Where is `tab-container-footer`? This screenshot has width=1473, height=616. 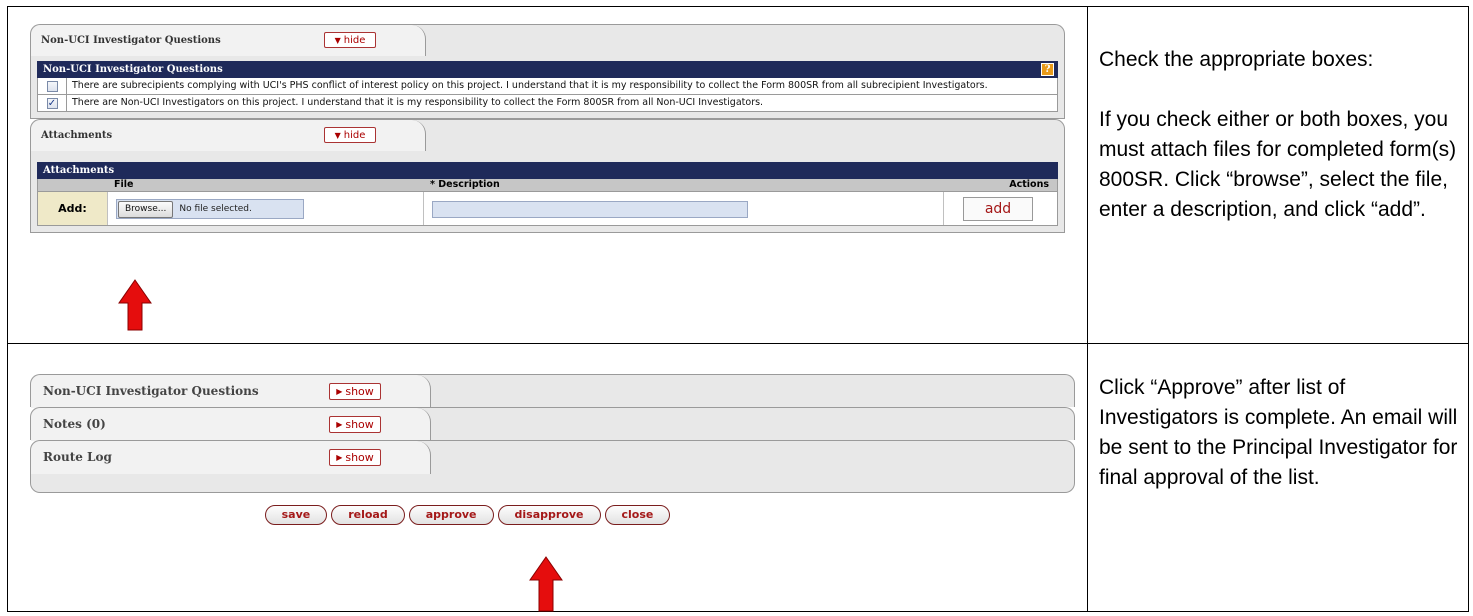
tab-container-footer is located at coordinates (552, 483).